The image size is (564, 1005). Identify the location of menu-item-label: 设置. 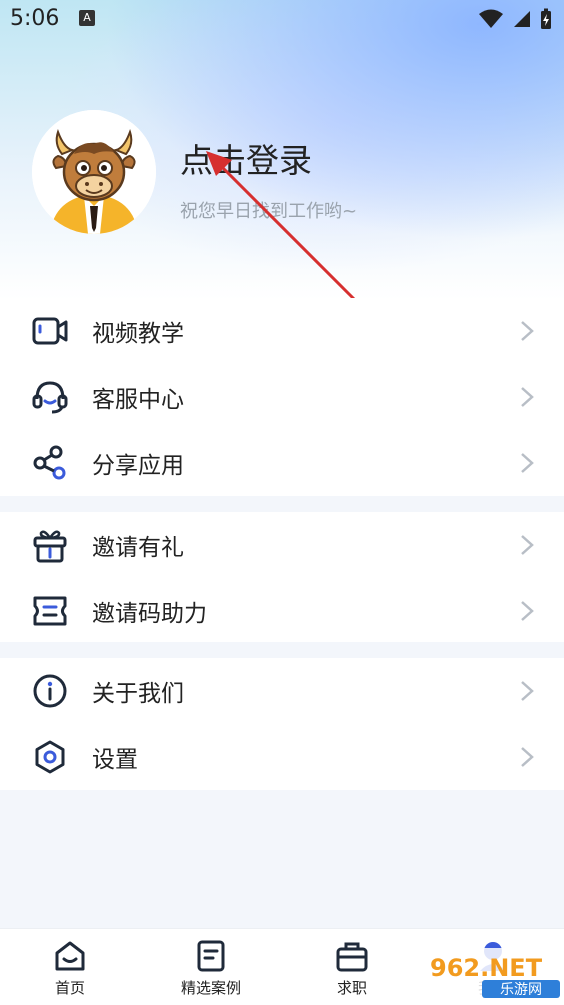
(115, 760).